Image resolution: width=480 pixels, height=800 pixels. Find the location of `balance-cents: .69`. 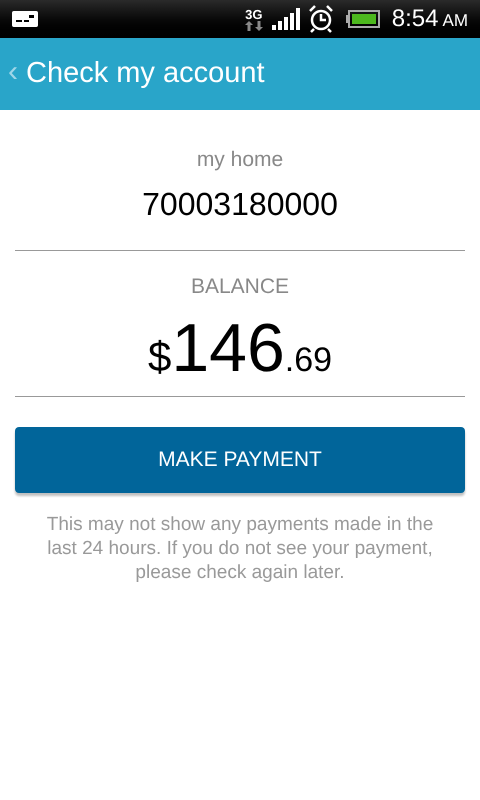

balance-cents: .69 is located at coordinates (308, 360).